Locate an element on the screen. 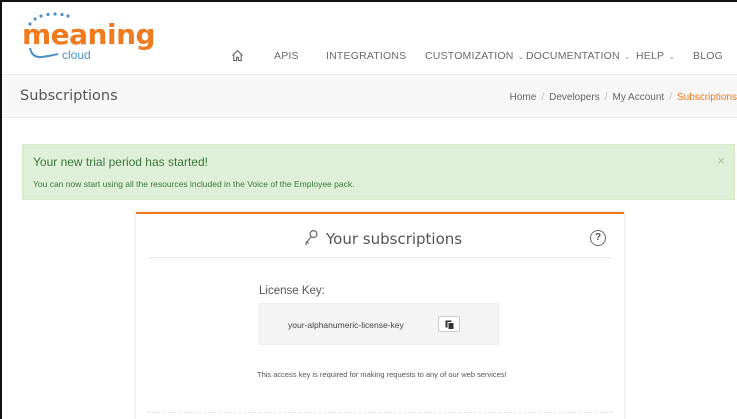  alert-title: Your new trial period has started! is located at coordinates (120, 162).